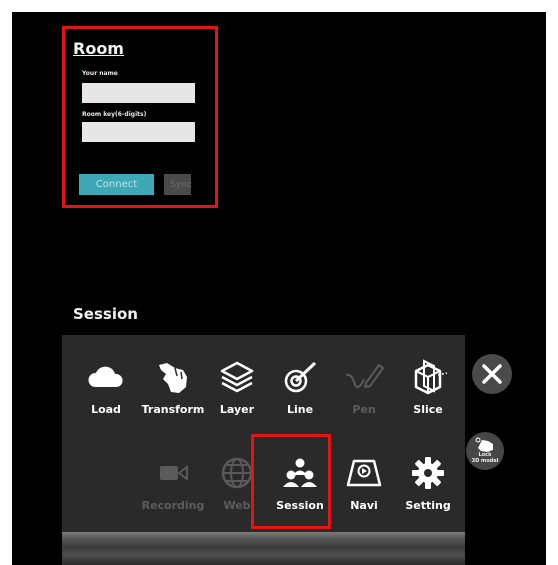 This screenshot has width=558, height=565. Describe the element at coordinates (105, 376) in the screenshot. I see `cloud-icon` at that location.